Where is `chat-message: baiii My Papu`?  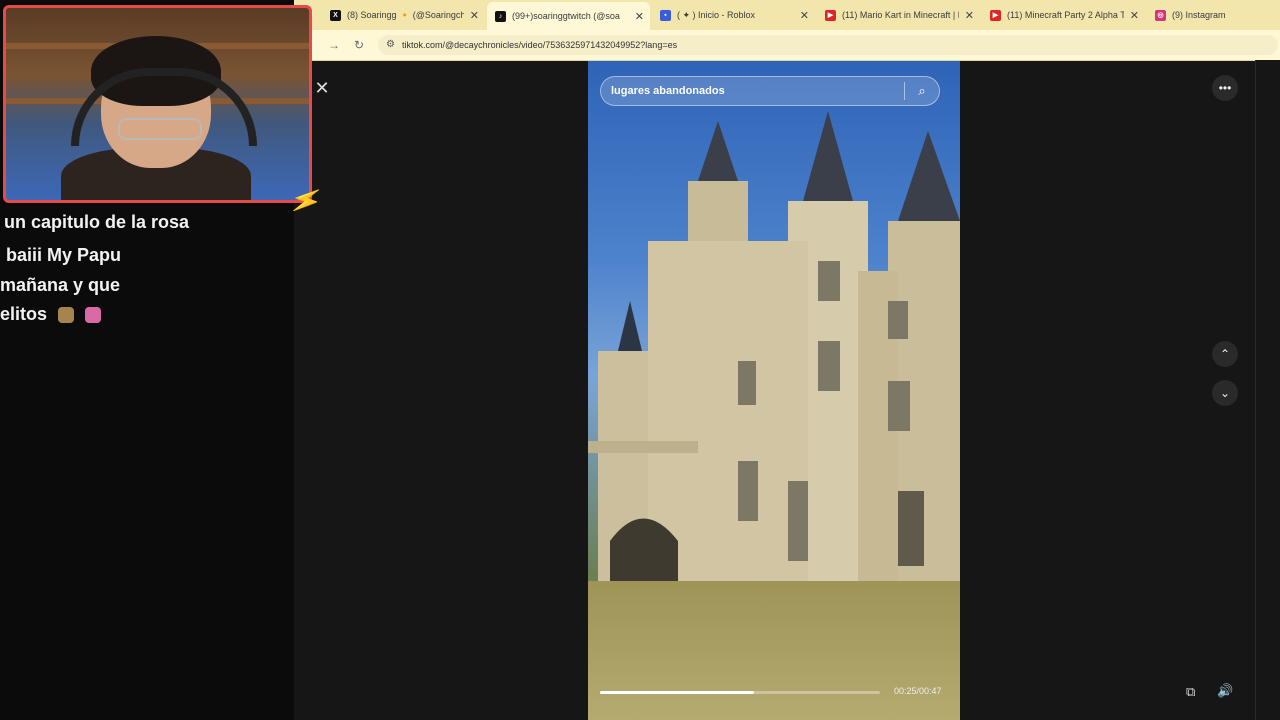
chat-message: baiii My Papu is located at coordinates (64, 255).